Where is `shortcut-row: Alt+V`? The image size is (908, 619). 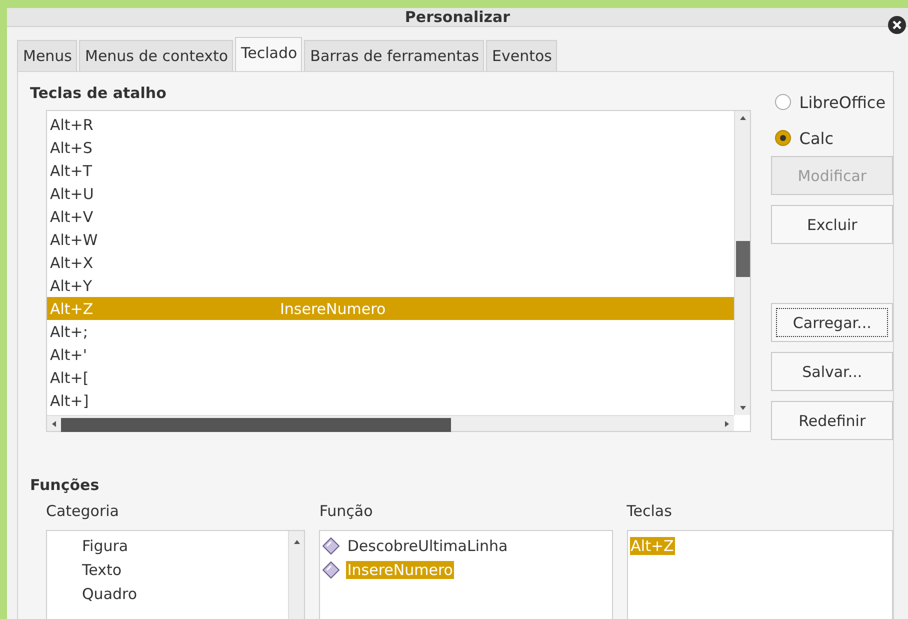 shortcut-row: Alt+V is located at coordinates (390, 216).